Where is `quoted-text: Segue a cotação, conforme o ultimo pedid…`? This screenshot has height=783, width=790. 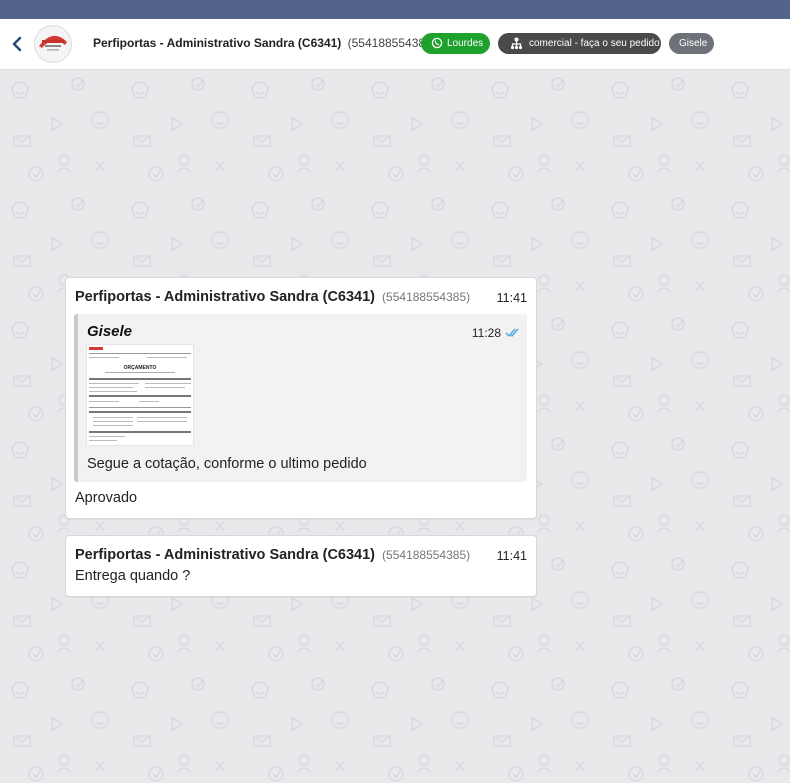 quoted-text: Segue a cotação, conforme o ultimo pedid… is located at coordinates (227, 464).